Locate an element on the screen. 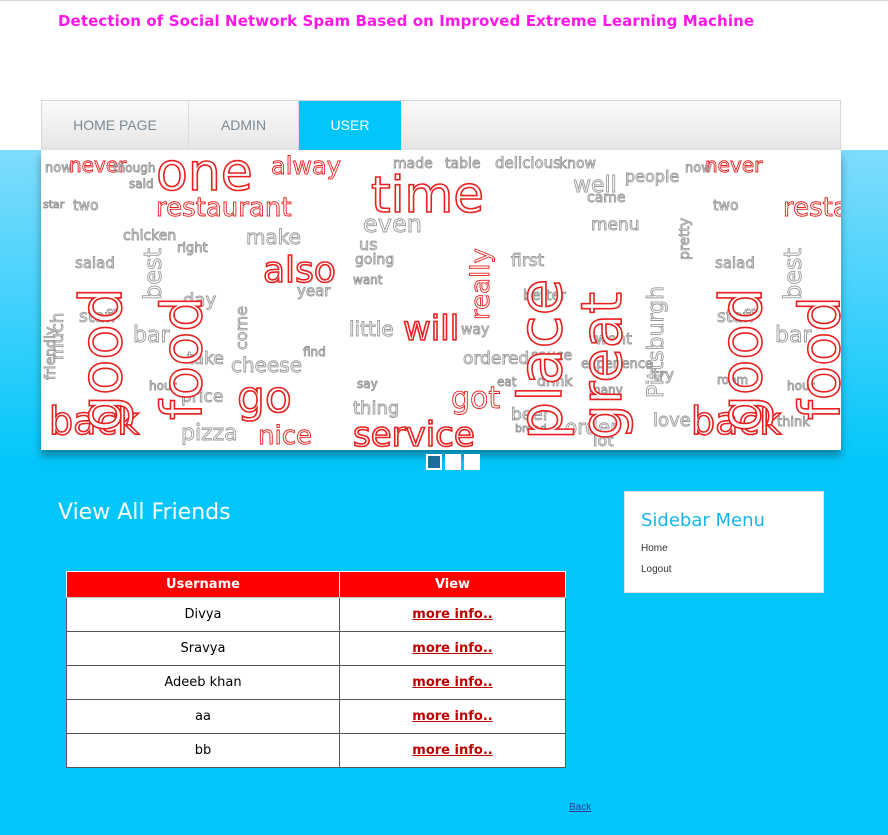 This screenshot has width=888, height=835. svg-text: nice is located at coordinates (285, 435).